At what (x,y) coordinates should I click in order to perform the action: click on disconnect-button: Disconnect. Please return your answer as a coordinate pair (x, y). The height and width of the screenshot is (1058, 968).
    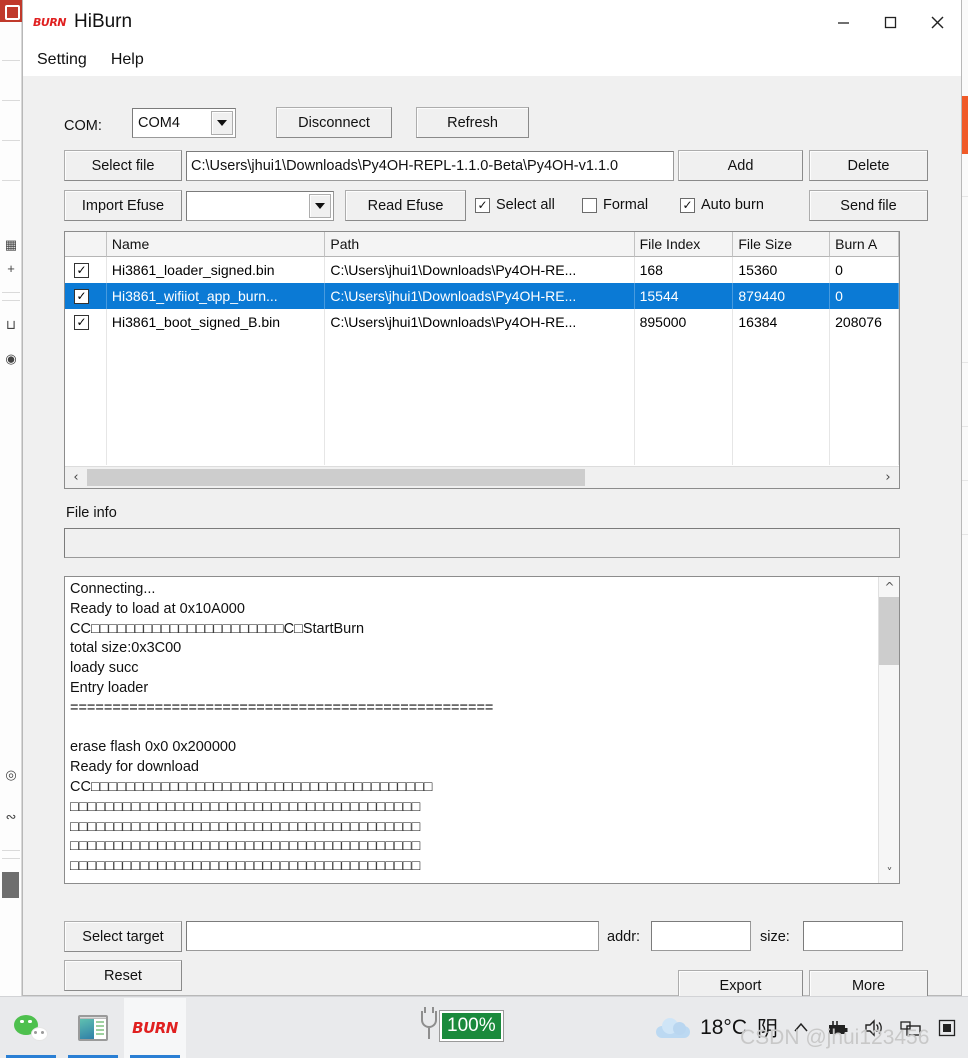
    Looking at the image, I should click on (334, 122).